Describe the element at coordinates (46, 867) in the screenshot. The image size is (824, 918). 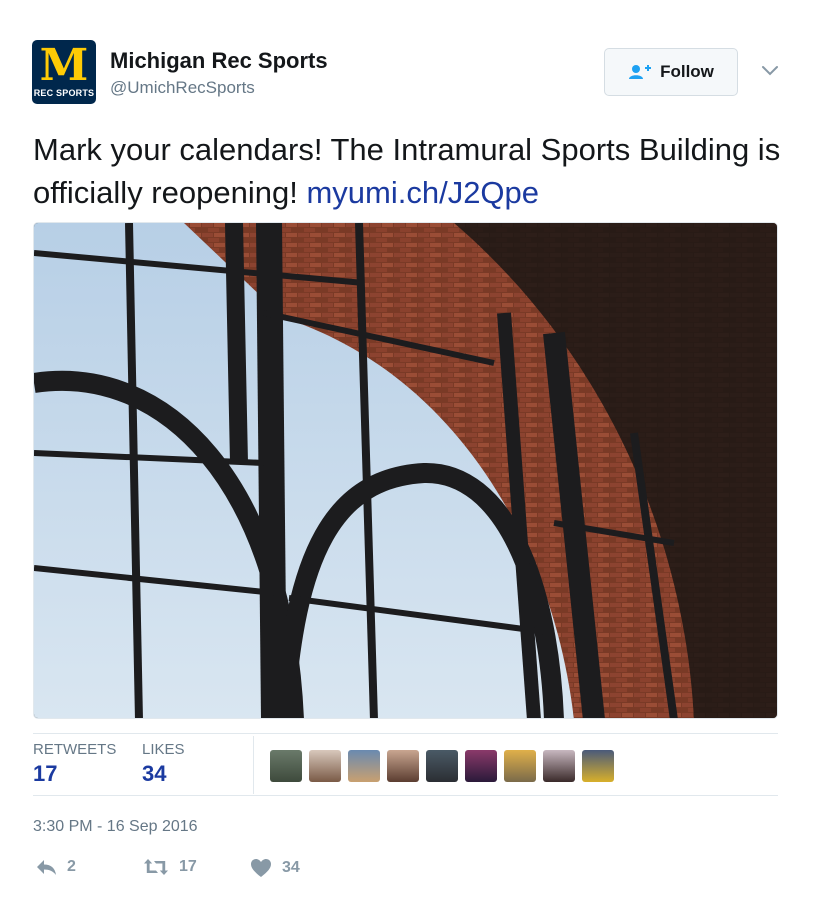
I see `reply-icon` at that location.